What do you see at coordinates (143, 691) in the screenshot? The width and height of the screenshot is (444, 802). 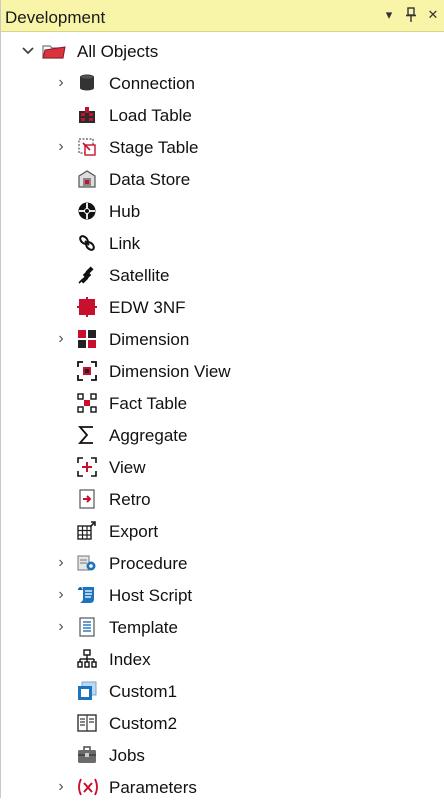 I see `tree-item-label: Custom1` at bounding box center [143, 691].